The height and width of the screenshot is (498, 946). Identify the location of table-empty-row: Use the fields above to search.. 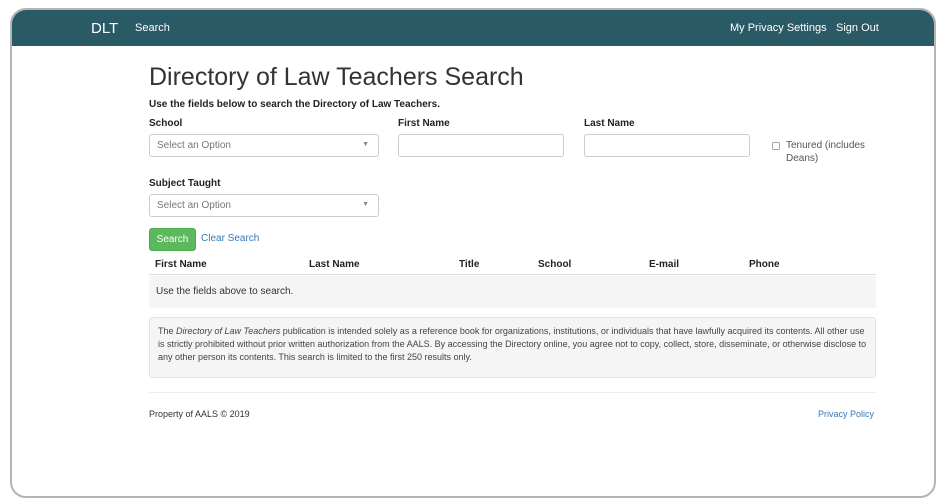
(512, 292).